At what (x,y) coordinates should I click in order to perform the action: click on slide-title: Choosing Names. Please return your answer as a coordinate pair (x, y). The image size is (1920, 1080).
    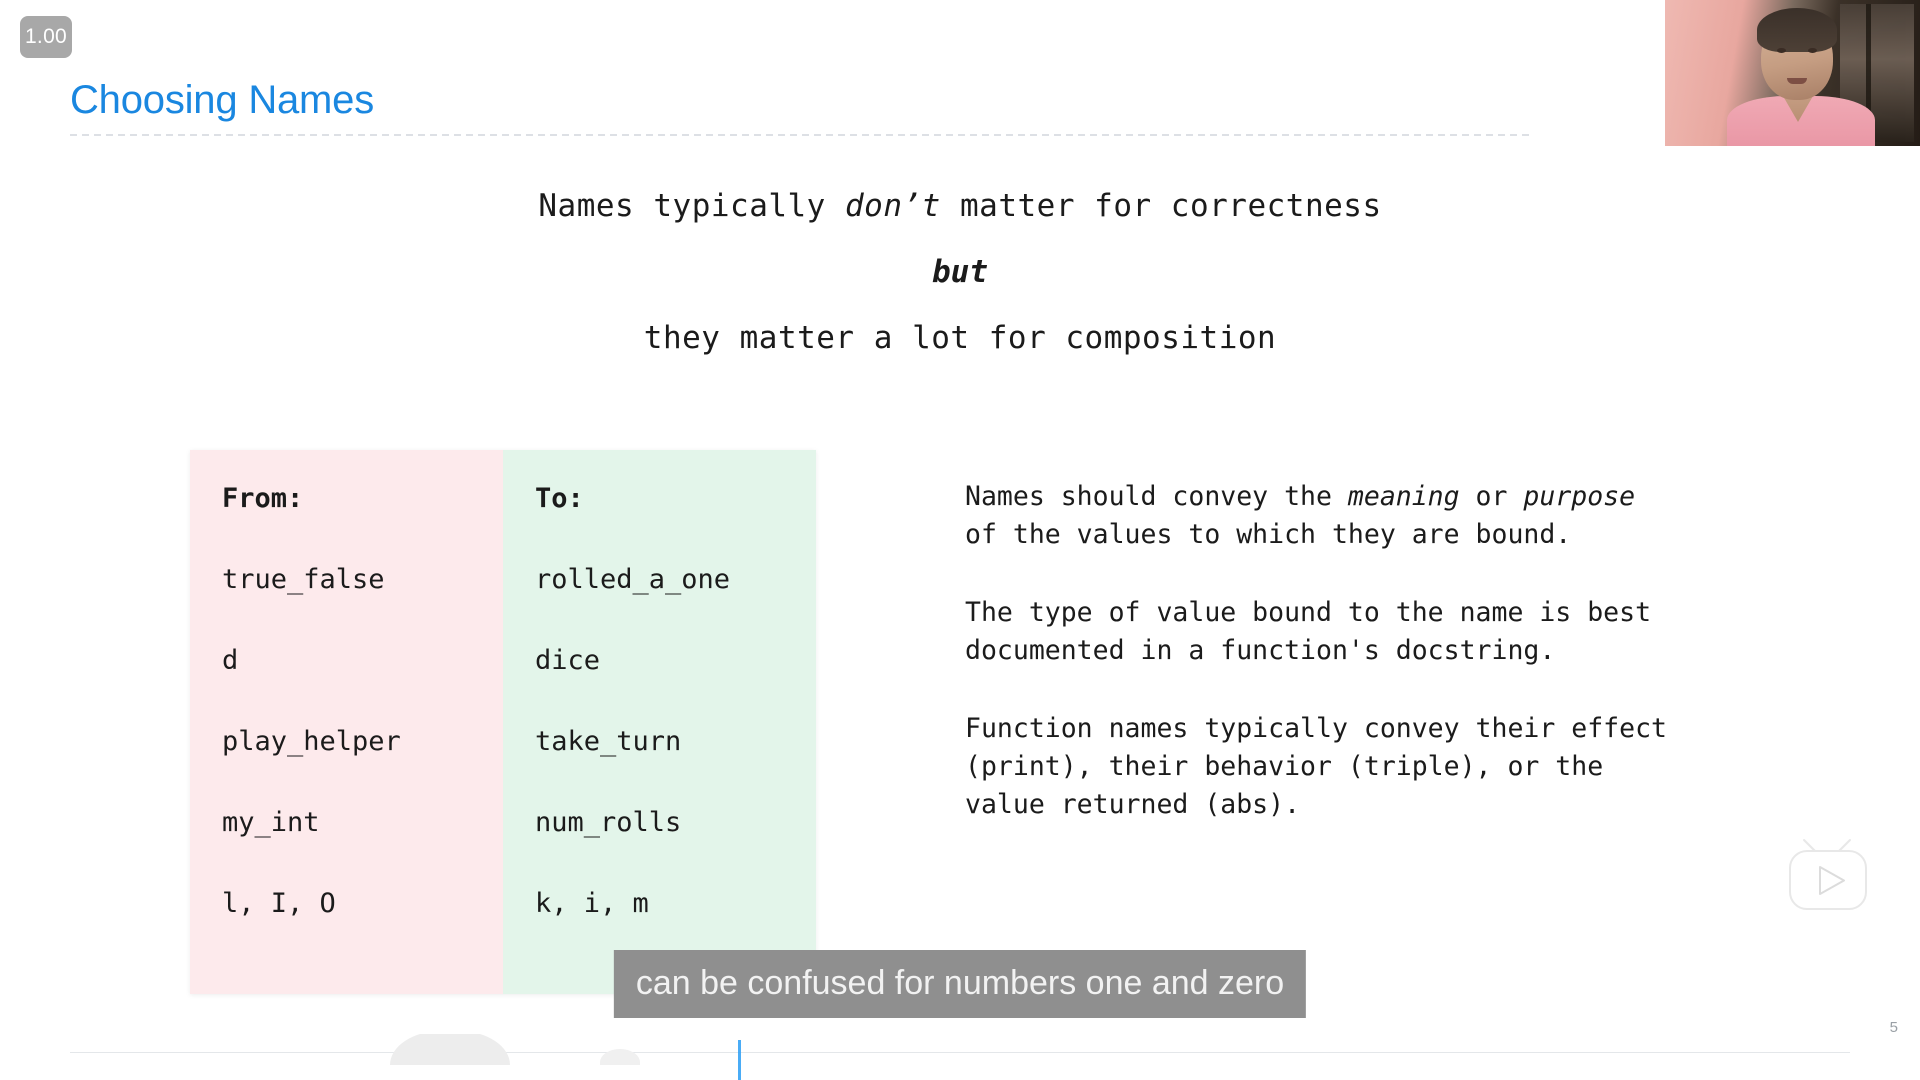
    Looking at the image, I should click on (222, 100).